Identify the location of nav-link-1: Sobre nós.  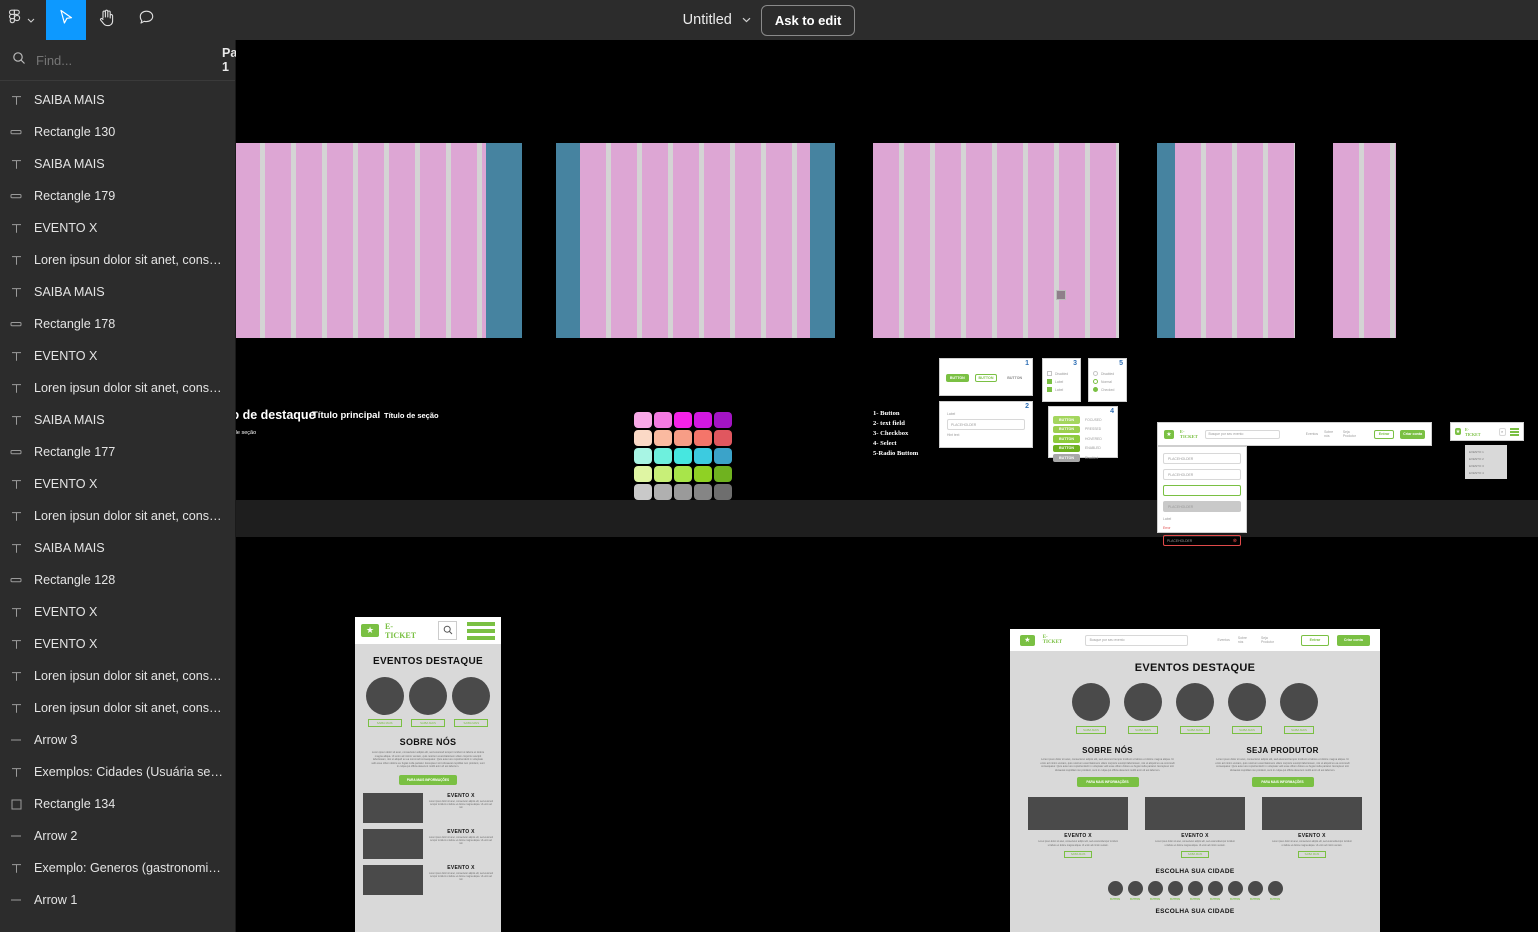
(1330, 434).